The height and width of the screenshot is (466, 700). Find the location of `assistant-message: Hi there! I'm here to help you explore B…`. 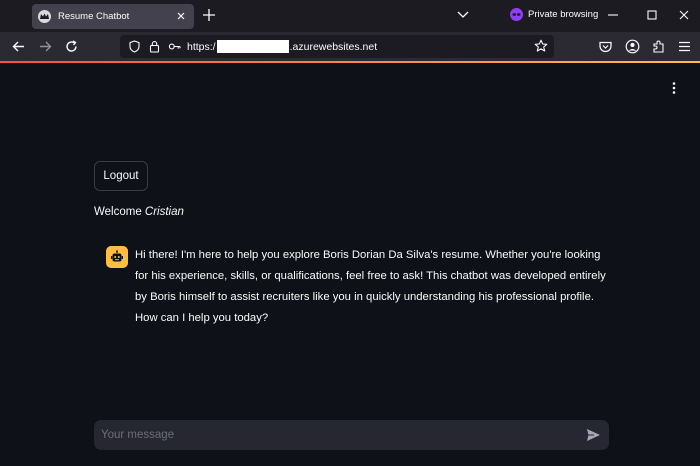

assistant-message: Hi there! I'm here to help you explore B… is located at coordinates (370, 286).